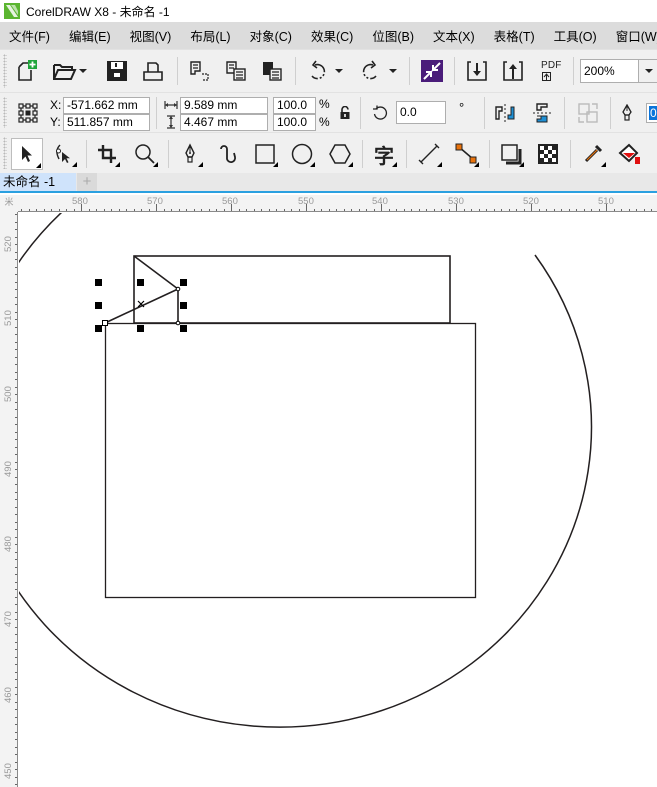  What do you see at coordinates (145, 154) in the screenshot?
I see `zoom-tool` at bounding box center [145, 154].